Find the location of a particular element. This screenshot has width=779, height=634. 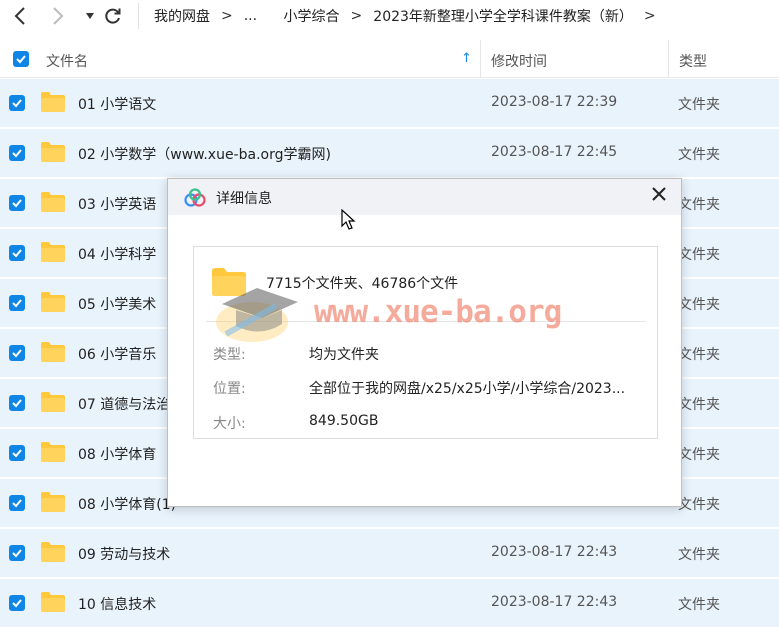

navigation-bar: 我的网盘 > ... 小学综合 > 2023年新整理小学全学科课件教案（新） > is located at coordinates (389, 16).